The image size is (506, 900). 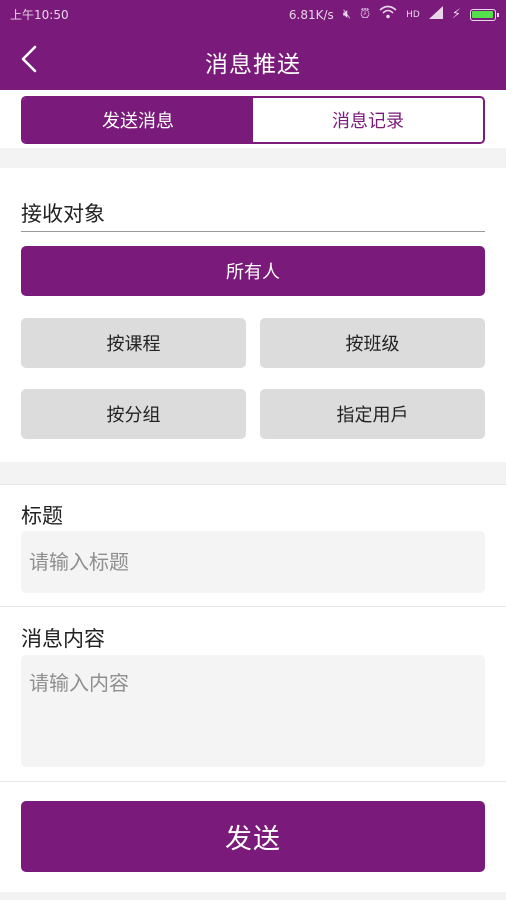 What do you see at coordinates (435, 14) in the screenshot?
I see `signal-icon` at bounding box center [435, 14].